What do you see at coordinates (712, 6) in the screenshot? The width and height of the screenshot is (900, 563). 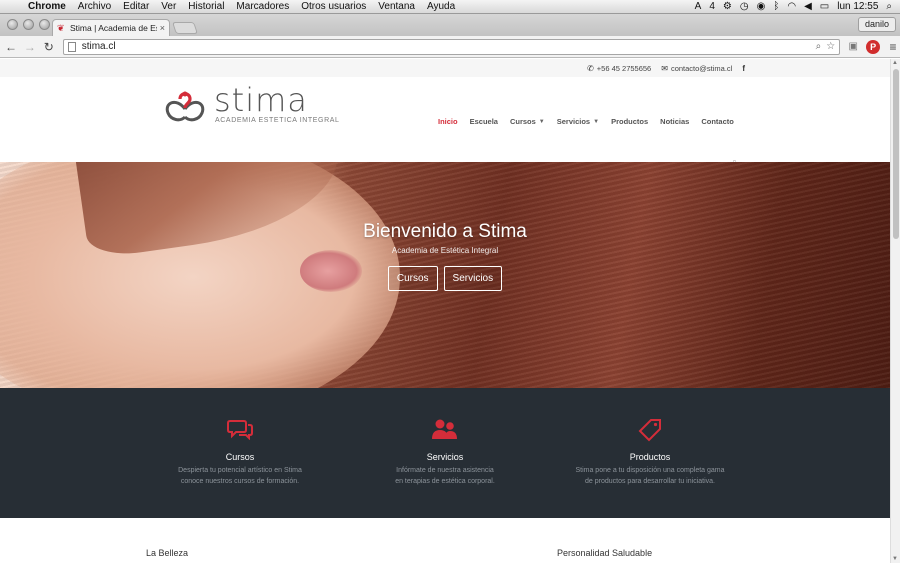 I see `notification-badge: 4` at bounding box center [712, 6].